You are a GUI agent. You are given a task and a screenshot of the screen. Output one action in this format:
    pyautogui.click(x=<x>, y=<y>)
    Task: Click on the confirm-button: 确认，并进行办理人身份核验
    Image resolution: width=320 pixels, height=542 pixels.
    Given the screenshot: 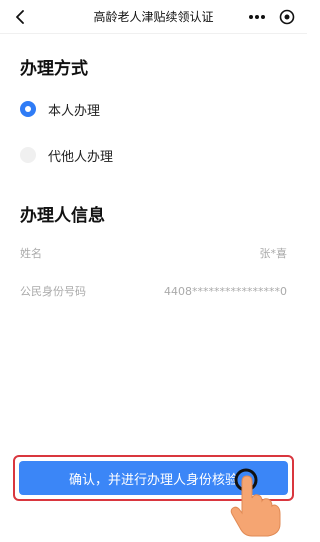 What is the action you would take?
    pyautogui.click(x=153, y=478)
    